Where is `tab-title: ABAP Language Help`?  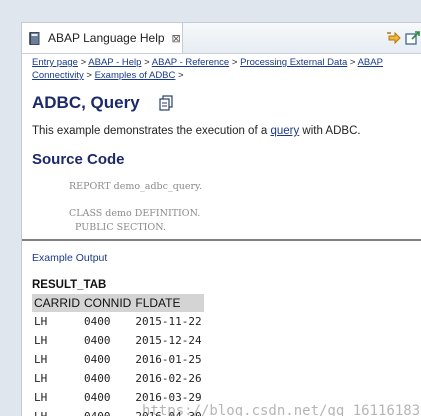 tab-title: ABAP Language Help is located at coordinates (106, 38).